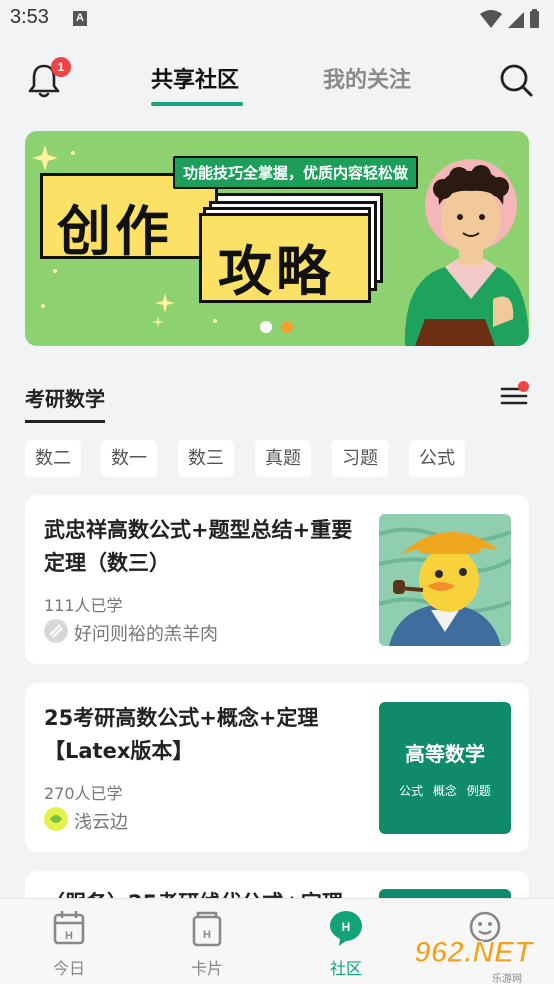  I want to click on card-author-name: 浅云边, so click(101, 822).